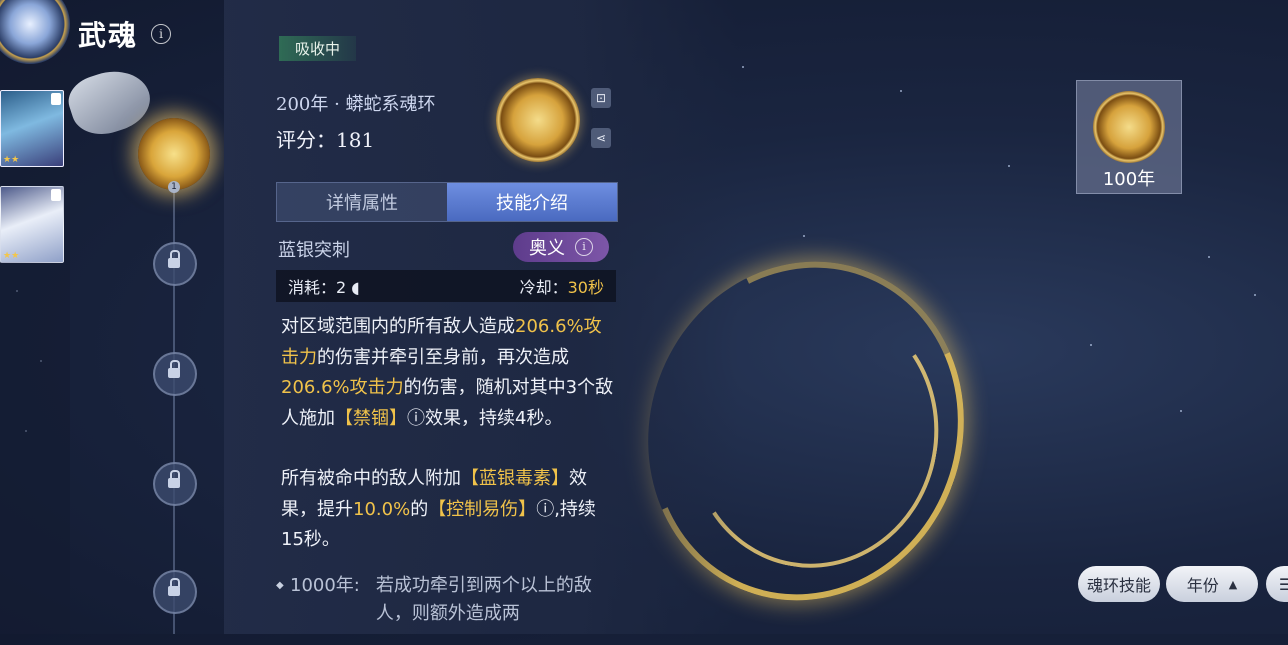  I want to click on status-badge: 吸收中, so click(318, 48).